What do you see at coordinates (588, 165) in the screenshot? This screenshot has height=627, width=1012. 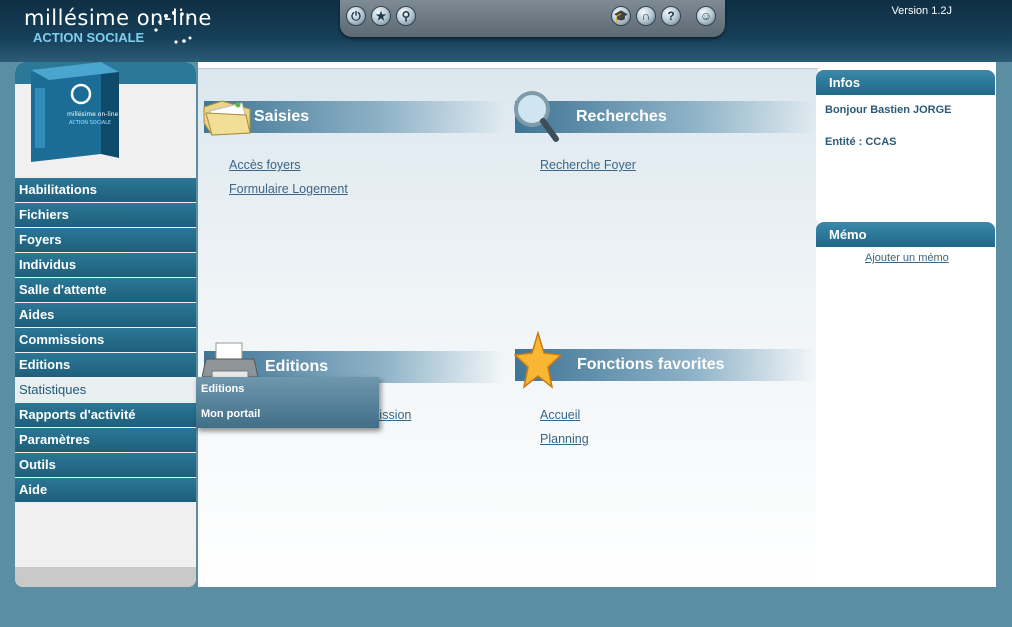 I see `link-recherche-foyer: Recherche Foyer` at bounding box center [588, 165].